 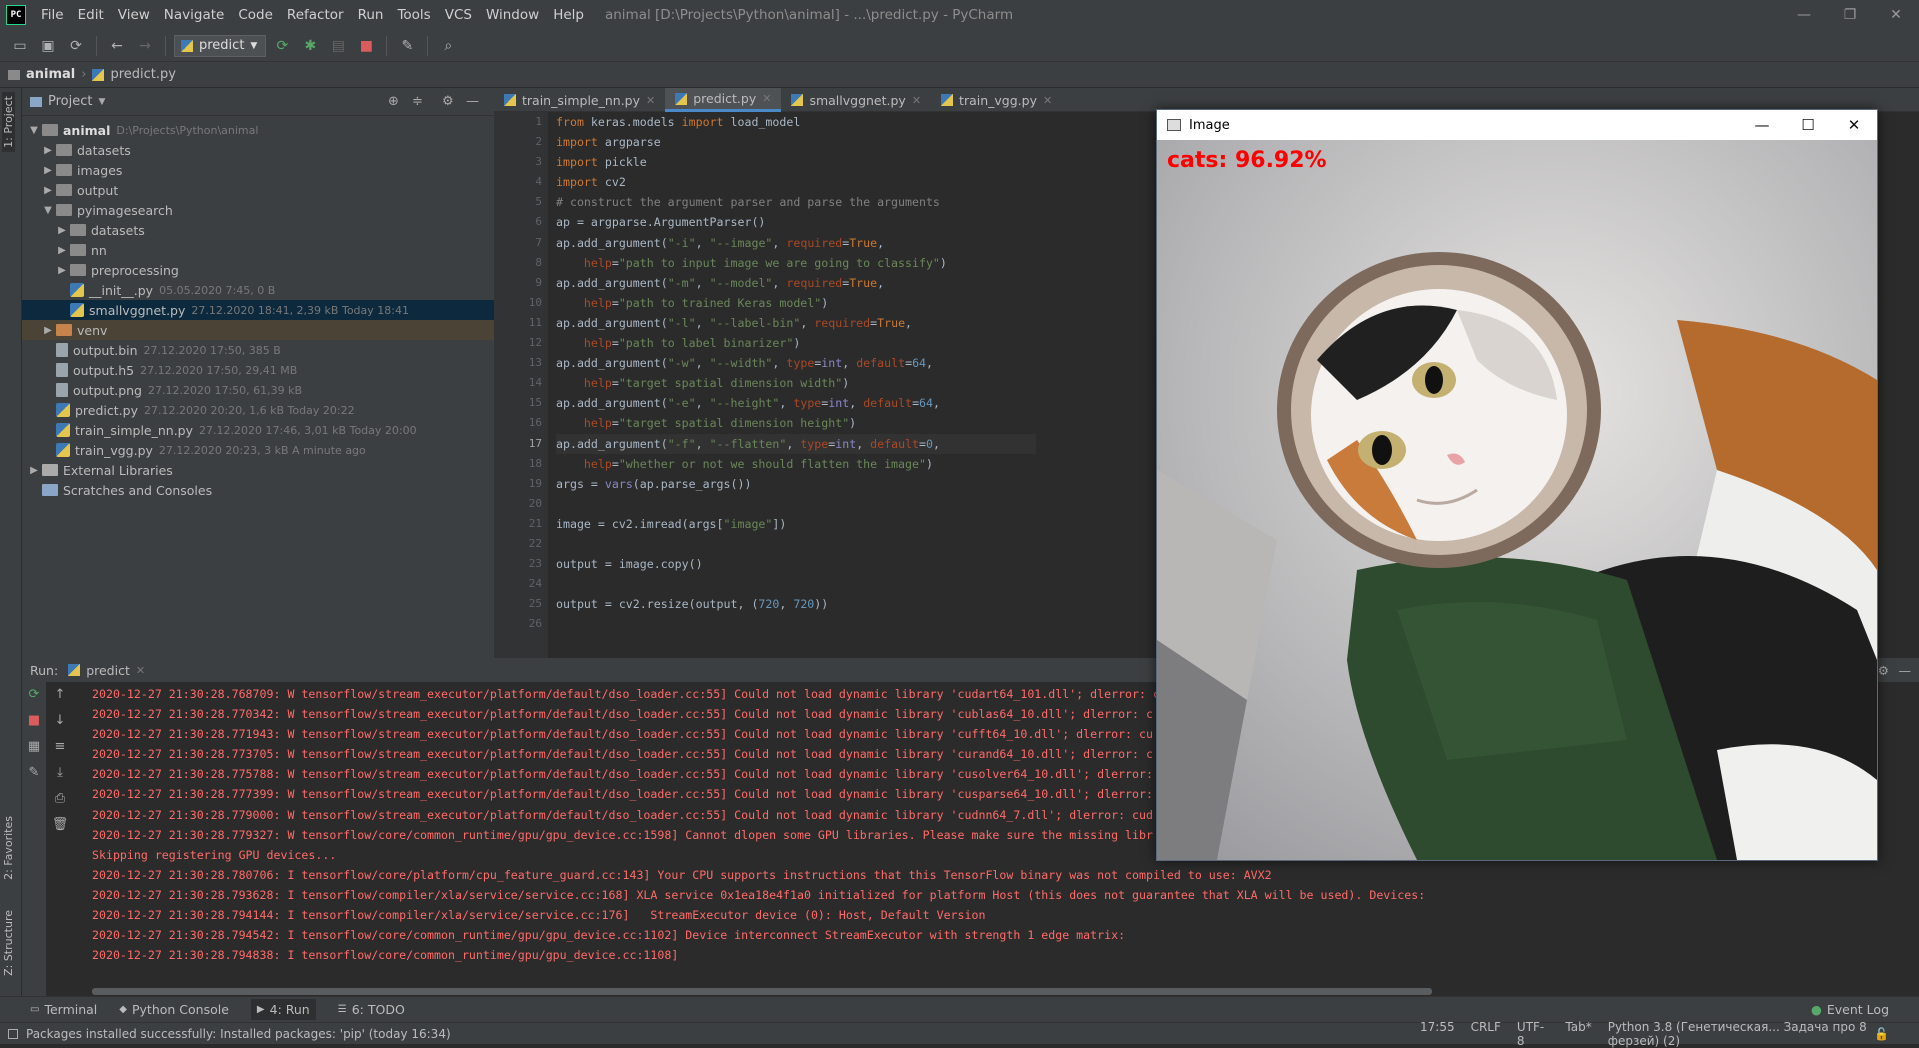 What do you see at coordinates (371, 15) in the screenshot?
I see `menu-run: Run` at bounding box center [371, 15].